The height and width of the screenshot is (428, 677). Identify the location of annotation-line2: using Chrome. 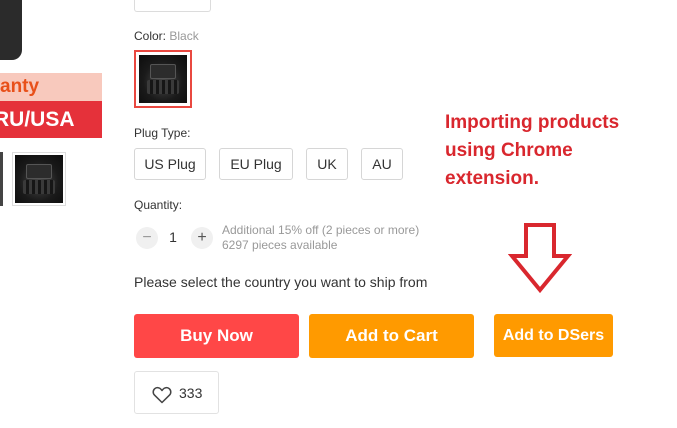
(509, 150).